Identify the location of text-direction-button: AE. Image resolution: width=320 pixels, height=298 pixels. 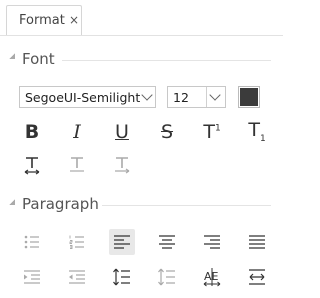
(212, 277).